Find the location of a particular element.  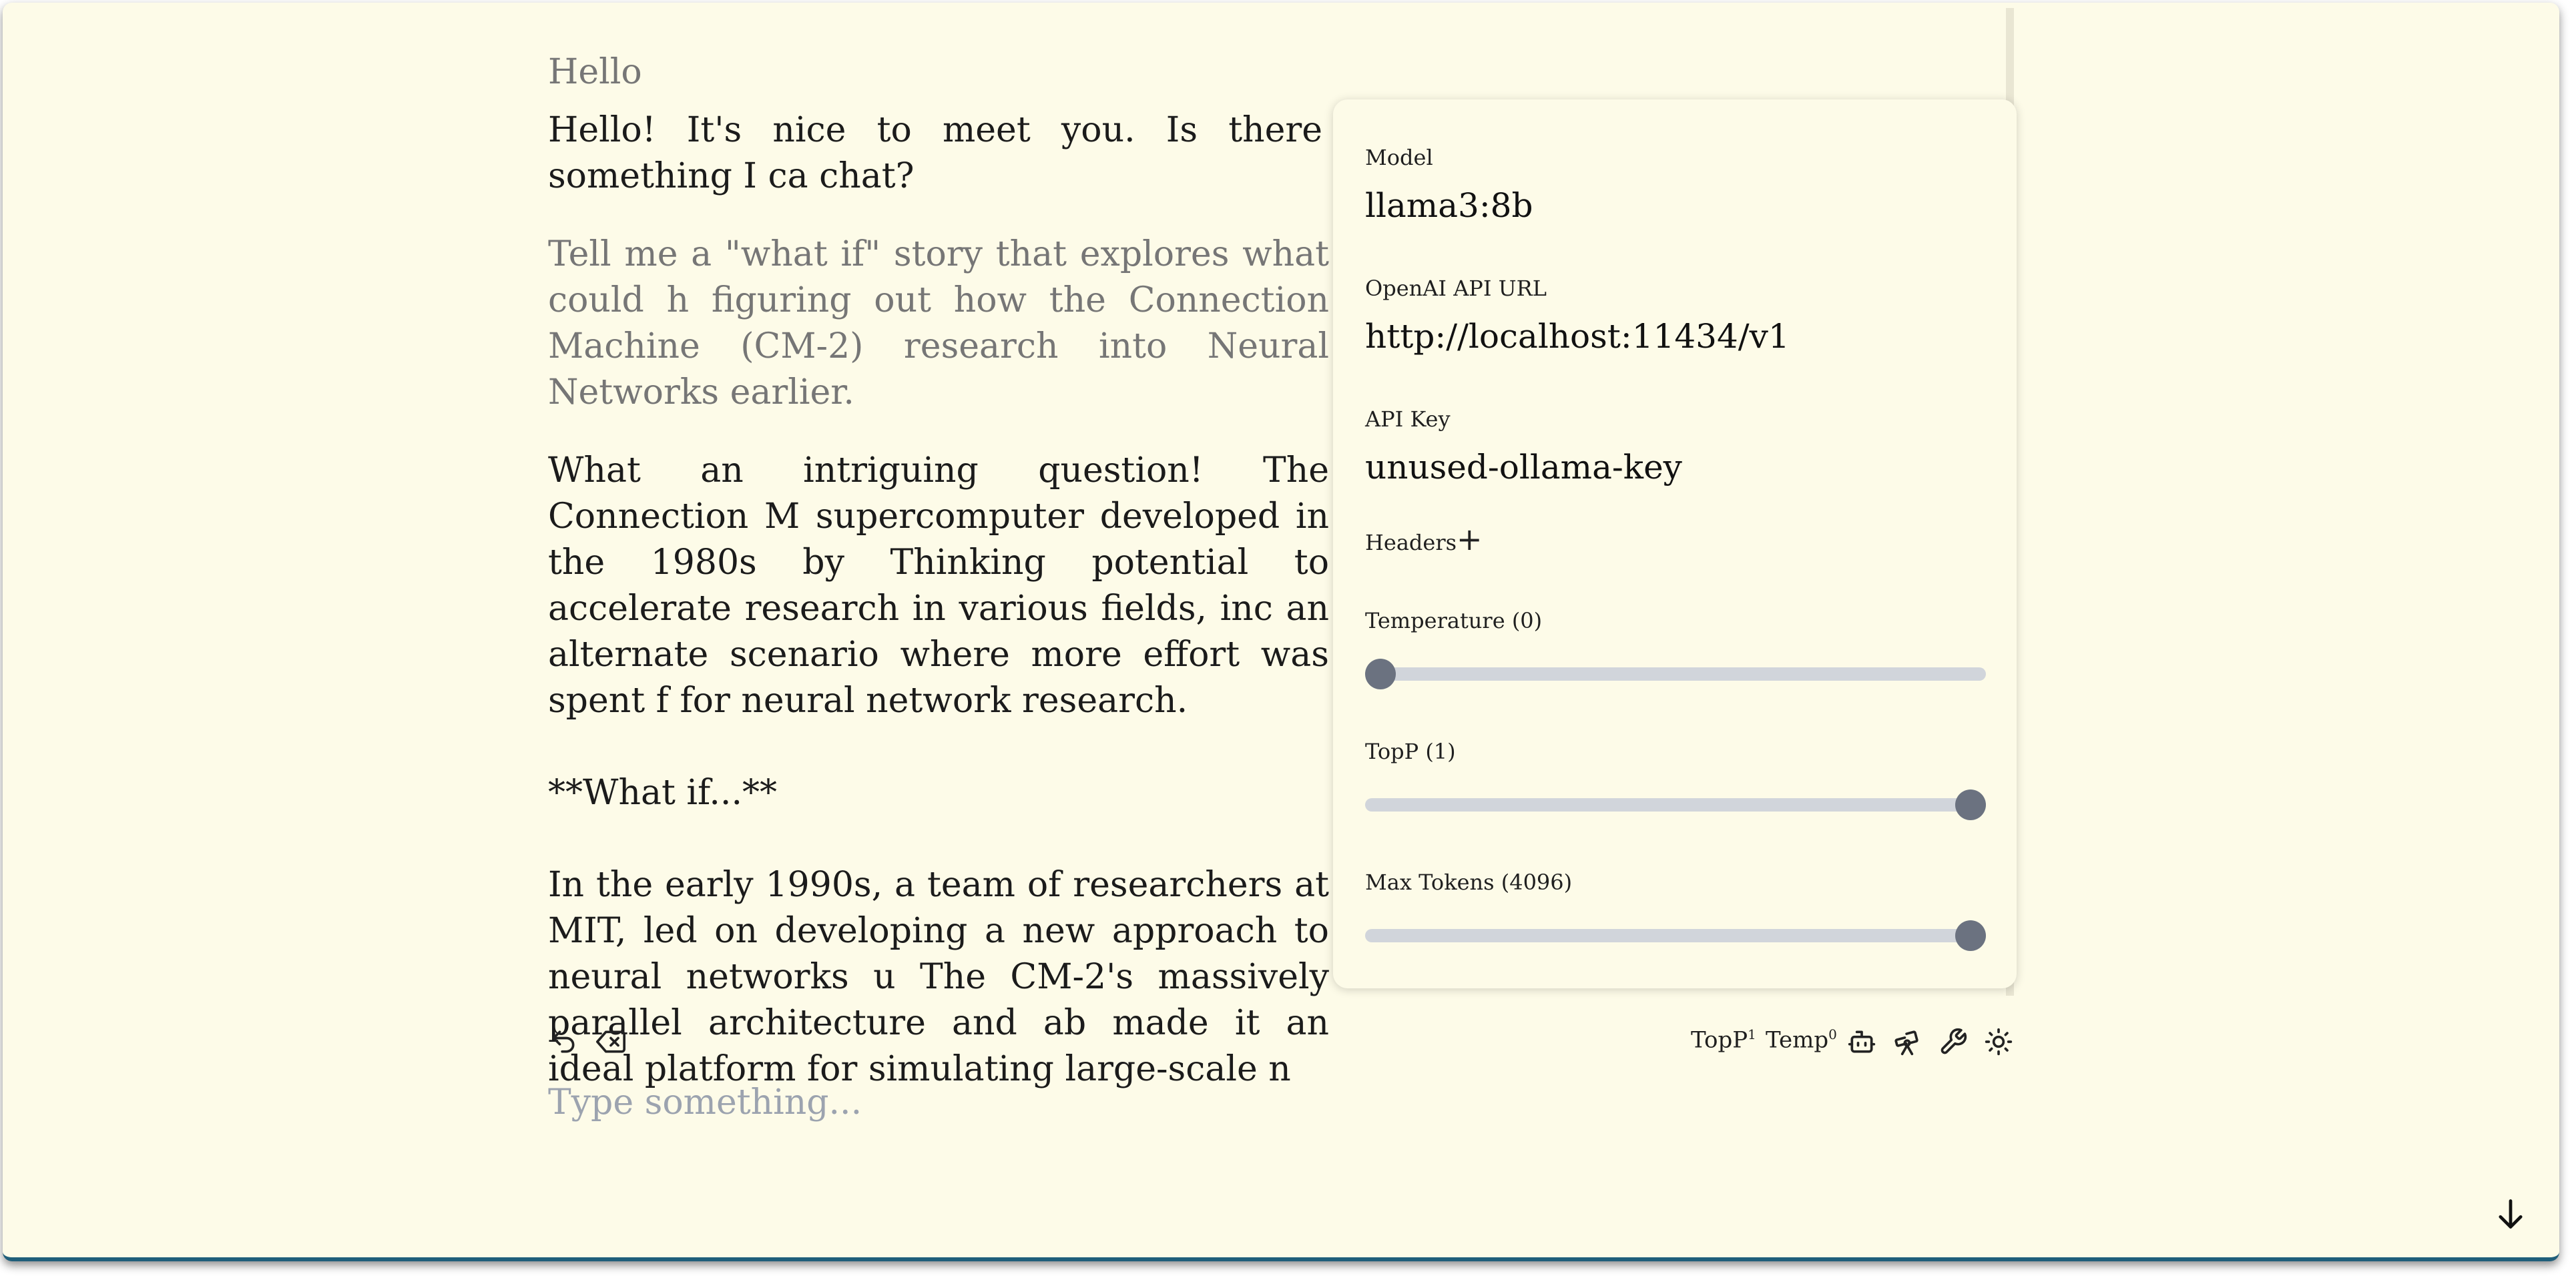

max-tokens-label: Max Tokens (4096) is located at coordinates (1469, 882).